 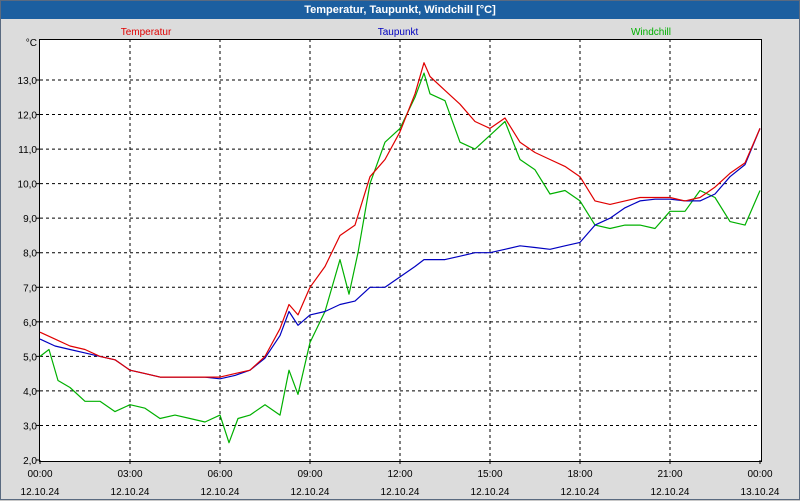 I want to click on x-tick-time: 18:00, so click(x=579, y=474).